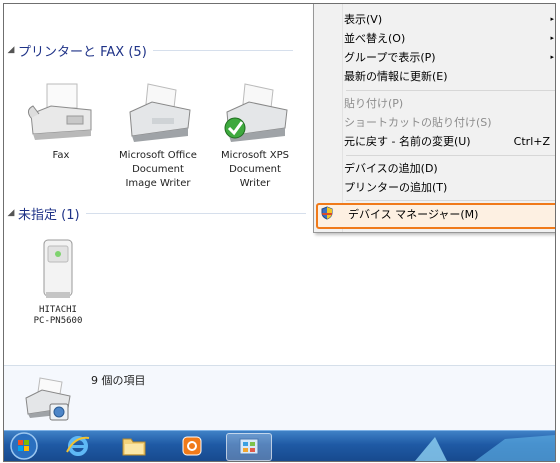 Image resolution: width=560 pixels, height=463 pixels. I want to click on taskbar-ie-button, so click(78, 446).